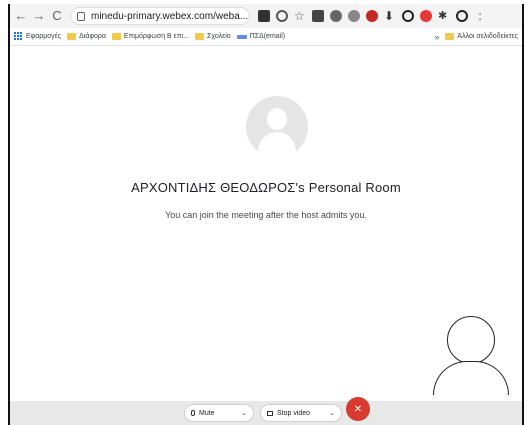 The image size is (532, 425). I want to click on meeting-controls-bar: Mute ⌄ Stop video ⌄ ✕, so click(266, 411).